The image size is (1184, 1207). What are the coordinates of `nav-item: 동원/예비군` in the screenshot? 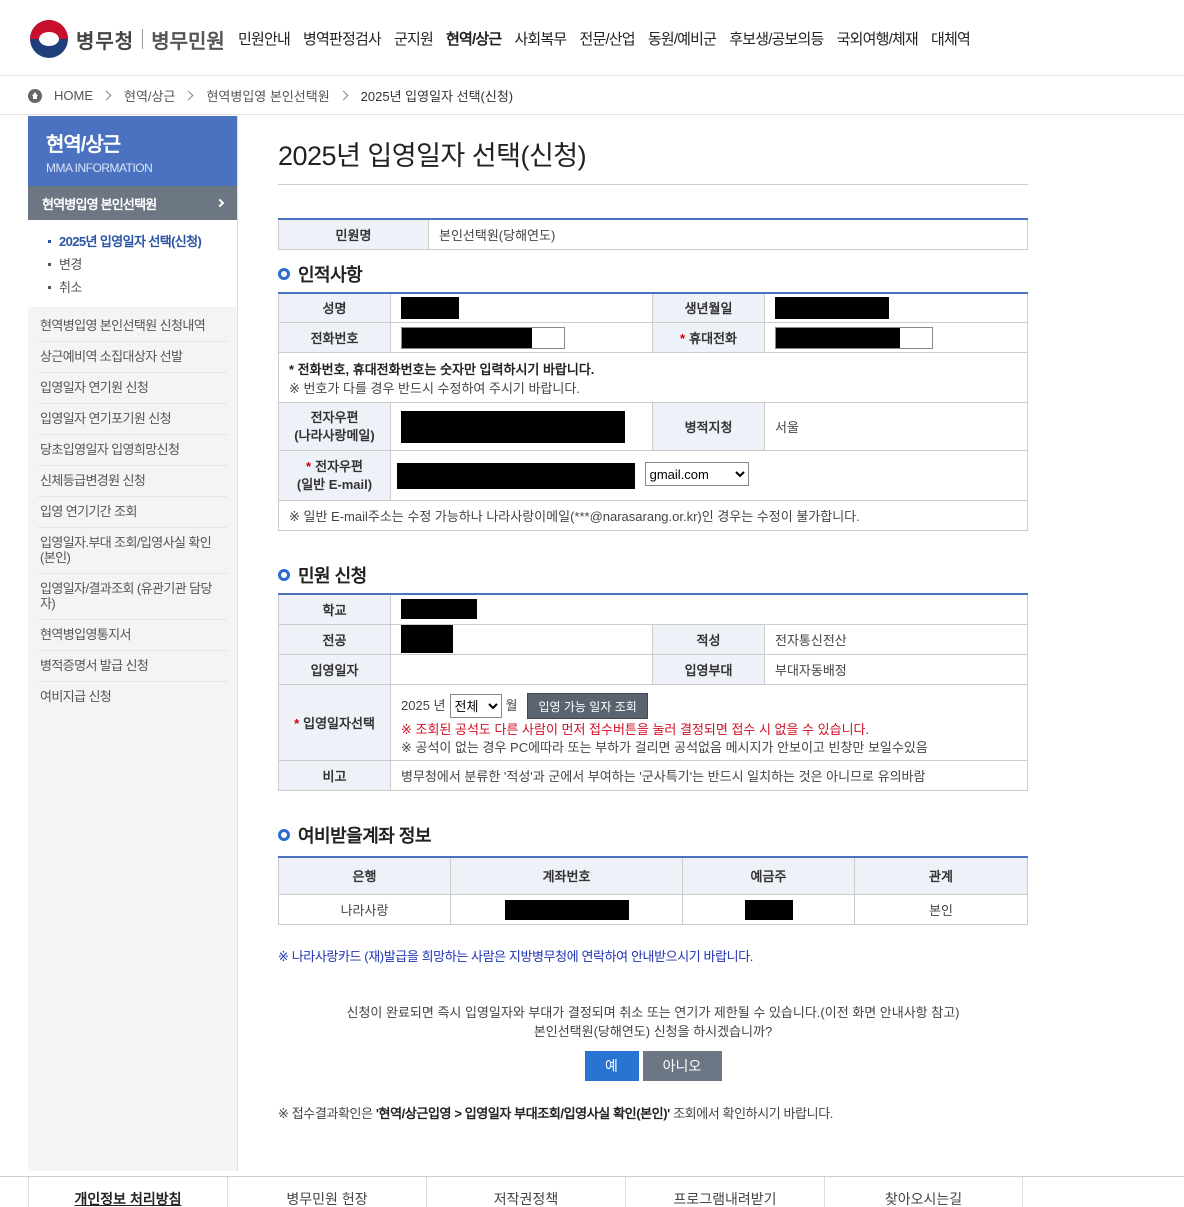 It's located at (682, 38).